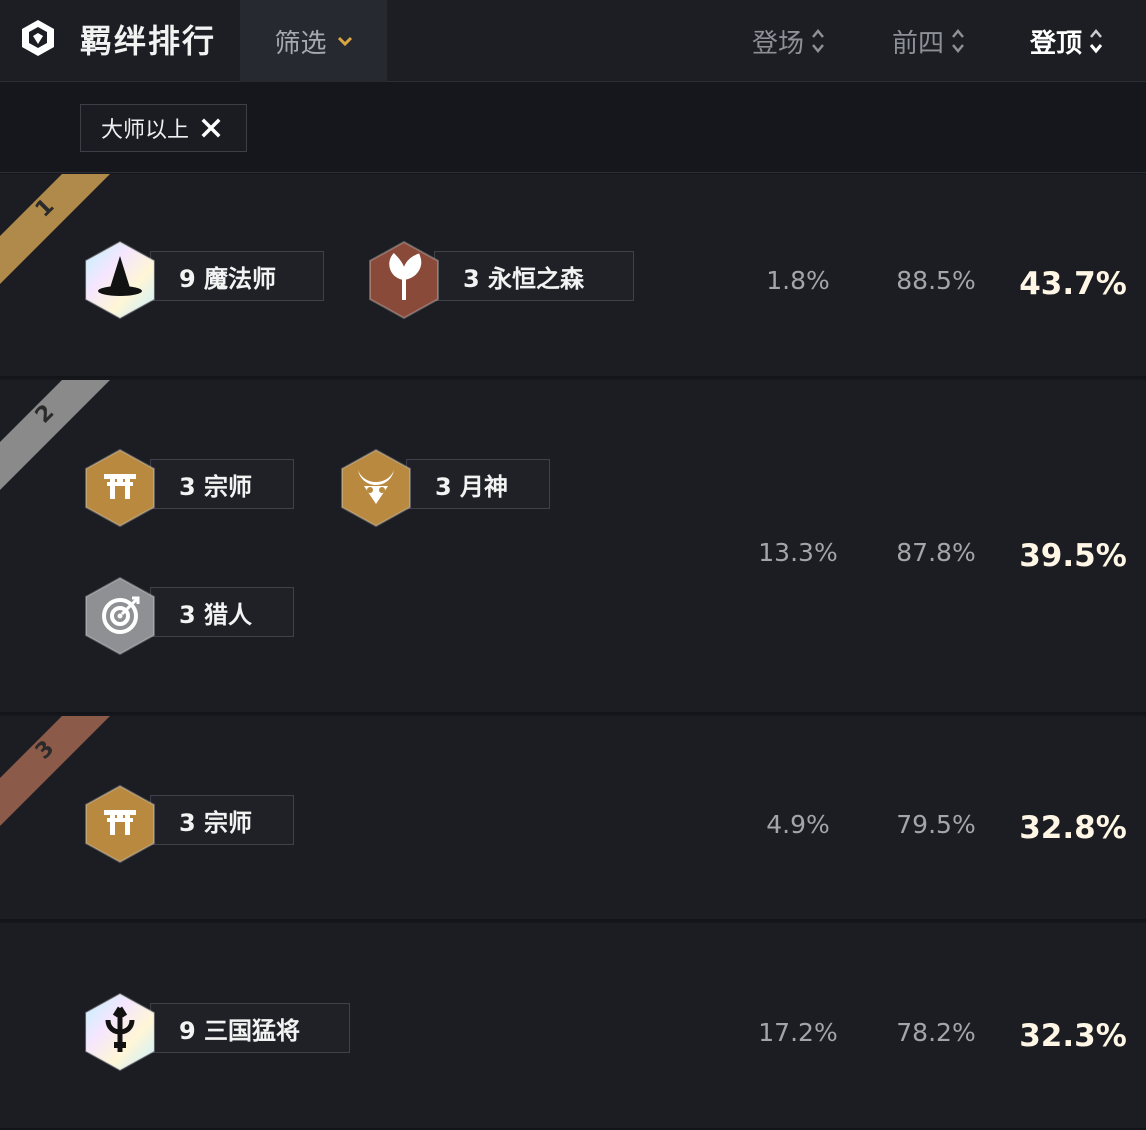 The image size is (1146, 1130). What do you see at coordinates (1073, 556) in the screenshot?
I see `win-rate: 39.5%` at bounding box center [1073, 556].